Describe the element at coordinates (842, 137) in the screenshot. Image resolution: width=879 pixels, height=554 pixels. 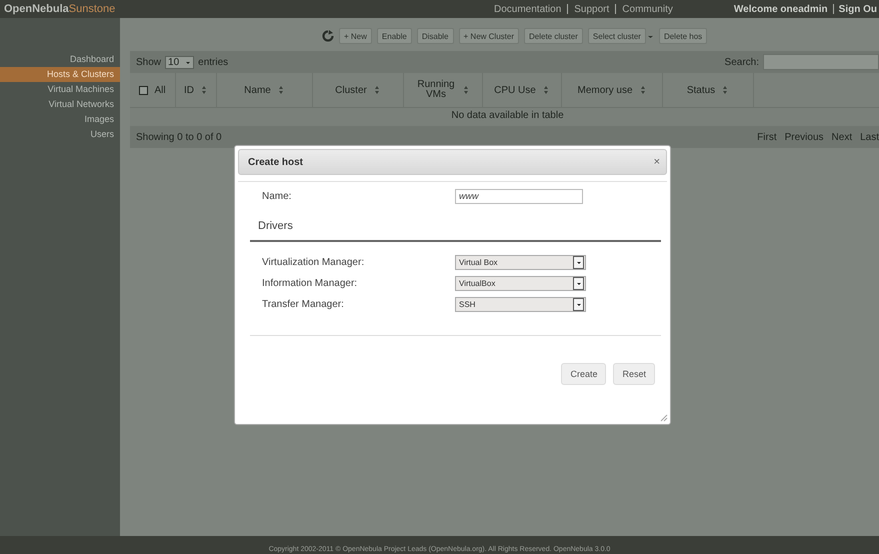
I see `pager-link: Next` at that location.